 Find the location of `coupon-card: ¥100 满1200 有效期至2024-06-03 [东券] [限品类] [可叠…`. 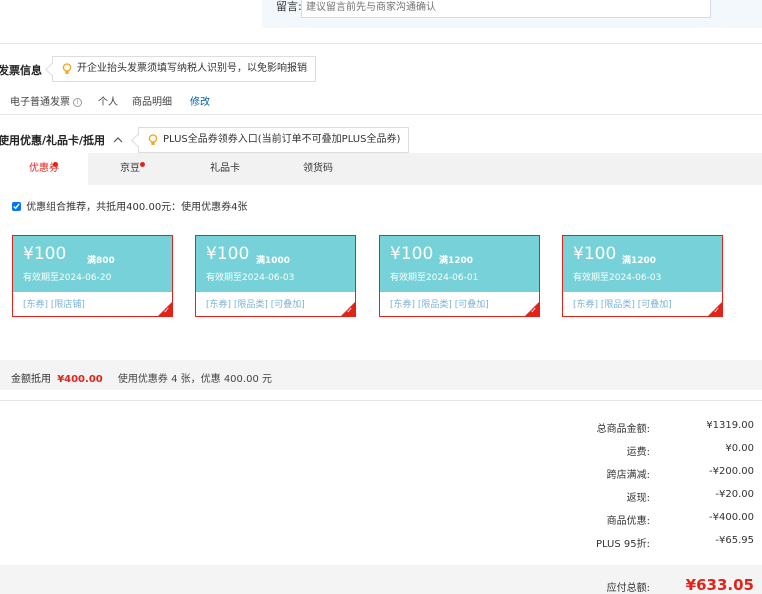

coupon-card: ¥100 满1200 有效期至2024-06-03 [东券] [限品类] [可叠… is located at coordinates (642, 276).